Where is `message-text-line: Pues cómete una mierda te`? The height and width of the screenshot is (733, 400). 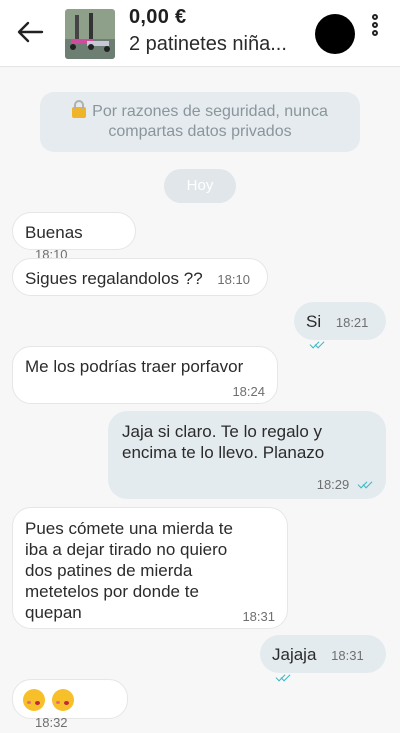 message-text-line: Pues cómete una mierda te is located at coordinates (129, 528).